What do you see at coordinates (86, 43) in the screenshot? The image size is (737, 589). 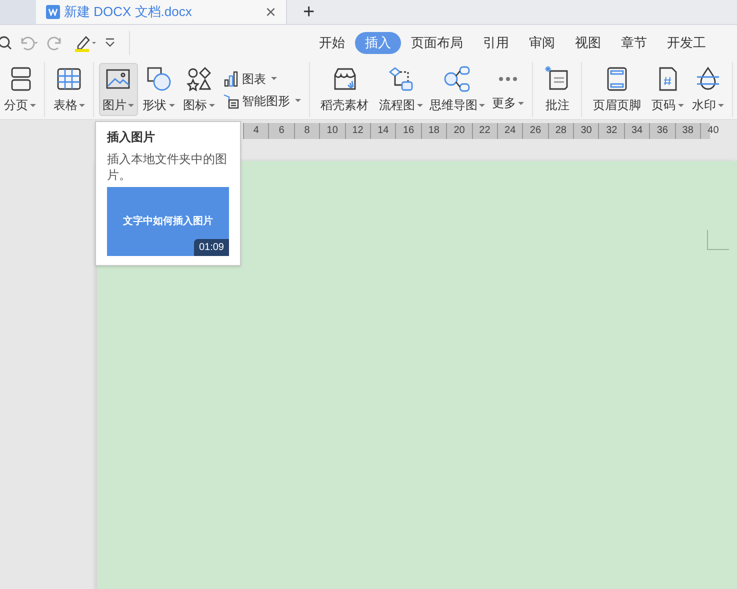 I see `highlighter-icon` at bounding box center [86, 43].